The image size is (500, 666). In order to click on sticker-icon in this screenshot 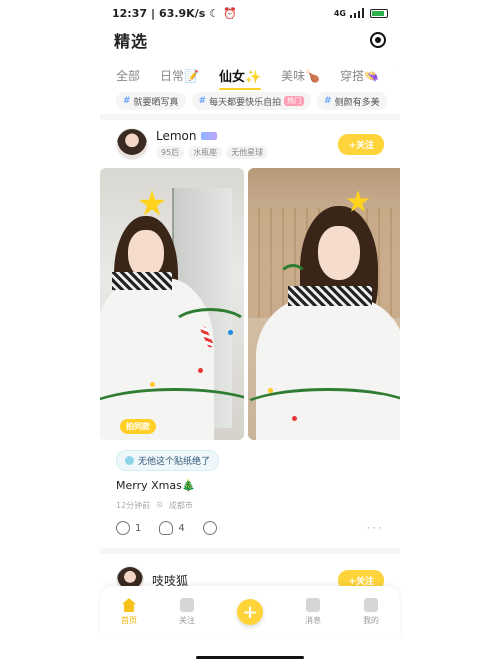, I will do `click(129, 460)`.